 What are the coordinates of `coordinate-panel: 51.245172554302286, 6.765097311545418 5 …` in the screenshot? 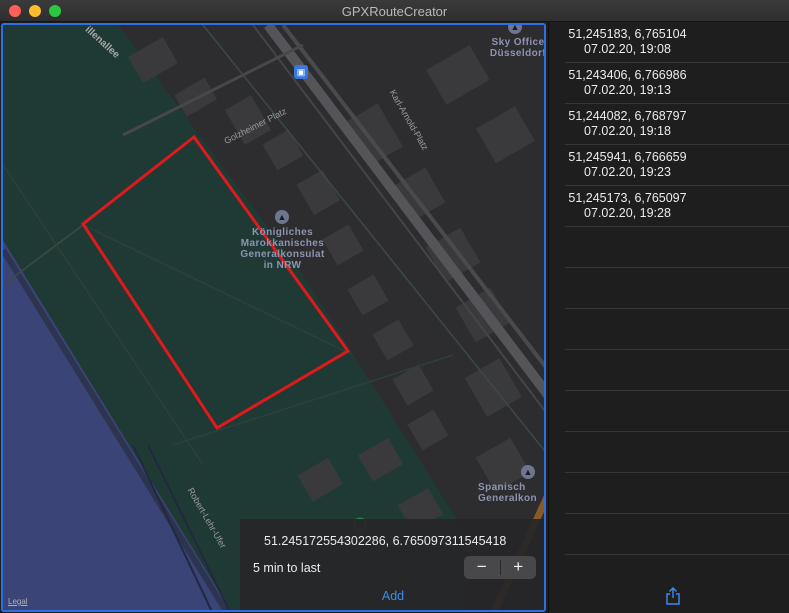 It's located at (392, 564).